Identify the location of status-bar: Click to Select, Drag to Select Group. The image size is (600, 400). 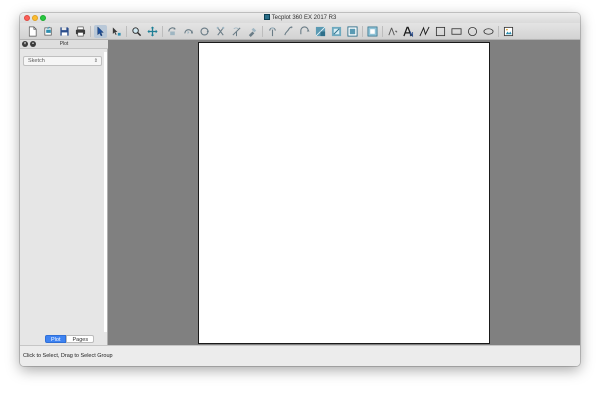
(300, 355).